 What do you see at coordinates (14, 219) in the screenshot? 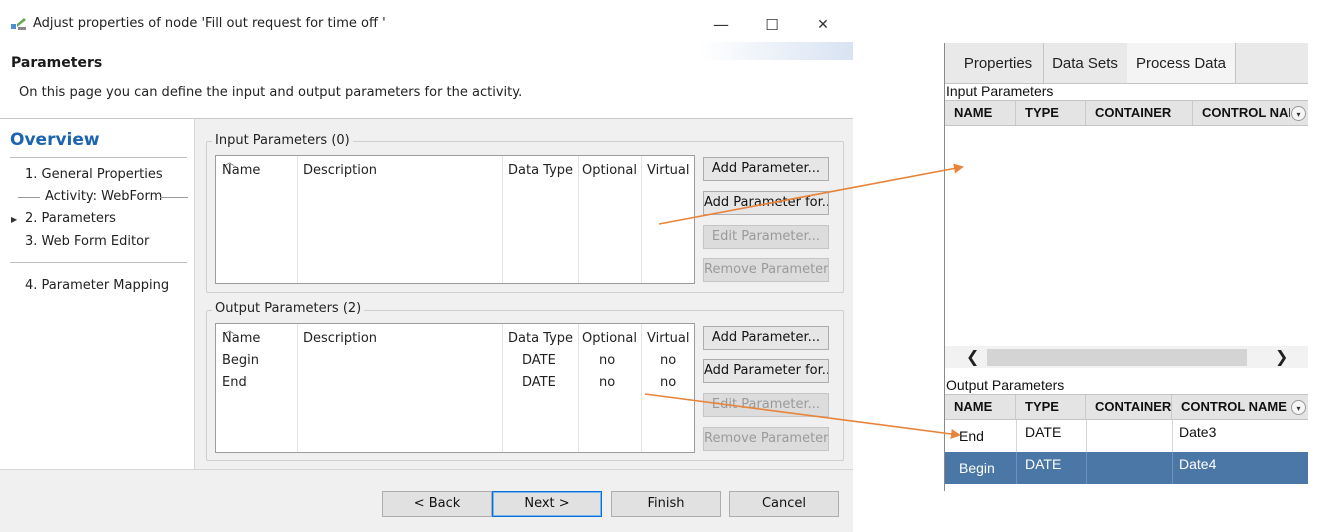
I see `current-page-marker-icon: ▶` at bounding box center [14, 219].